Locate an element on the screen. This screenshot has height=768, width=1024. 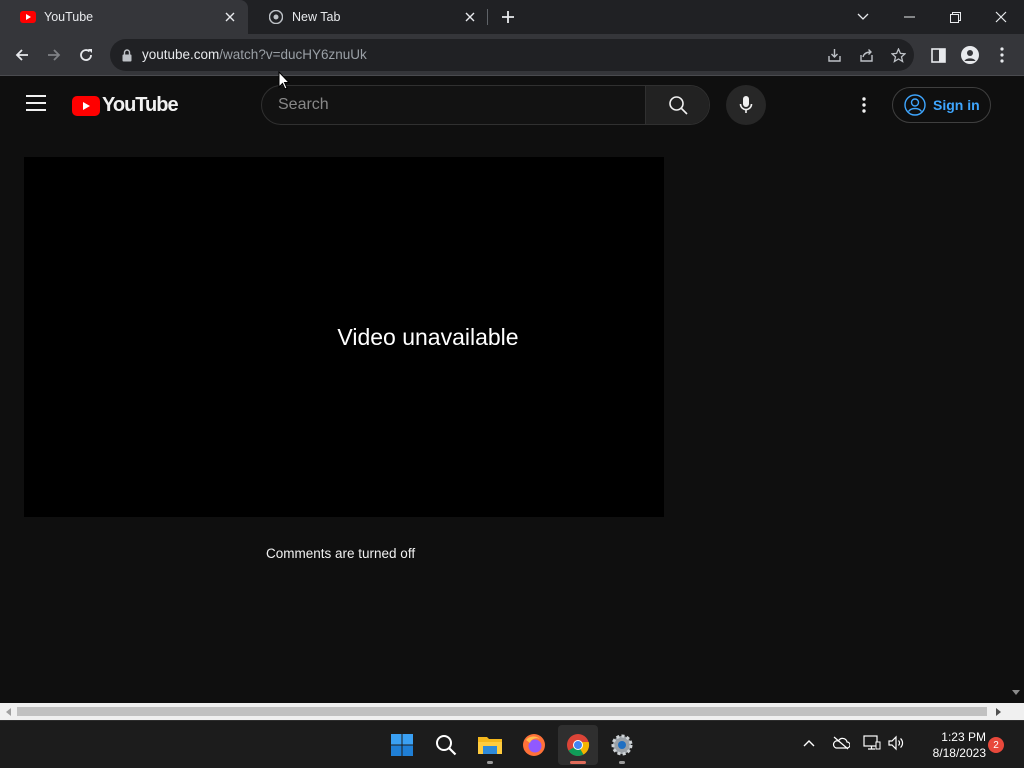
restore-icon is located at coordinates (955, 17).